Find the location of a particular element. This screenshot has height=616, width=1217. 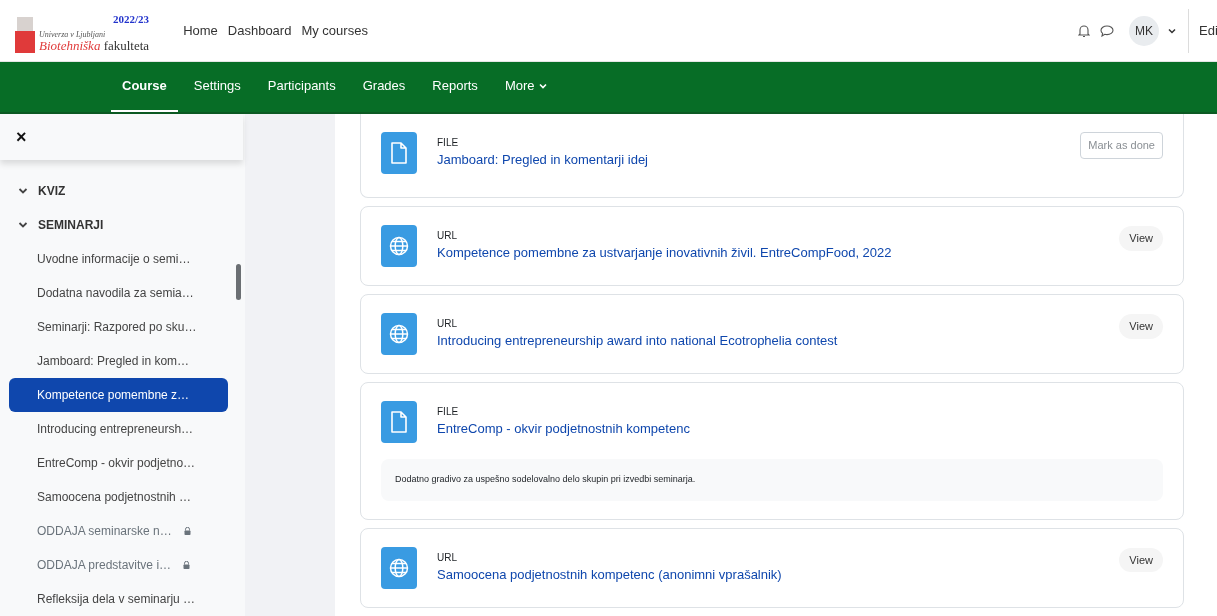

edit-mode-label: Edi is located at coordinates (1208, 30).